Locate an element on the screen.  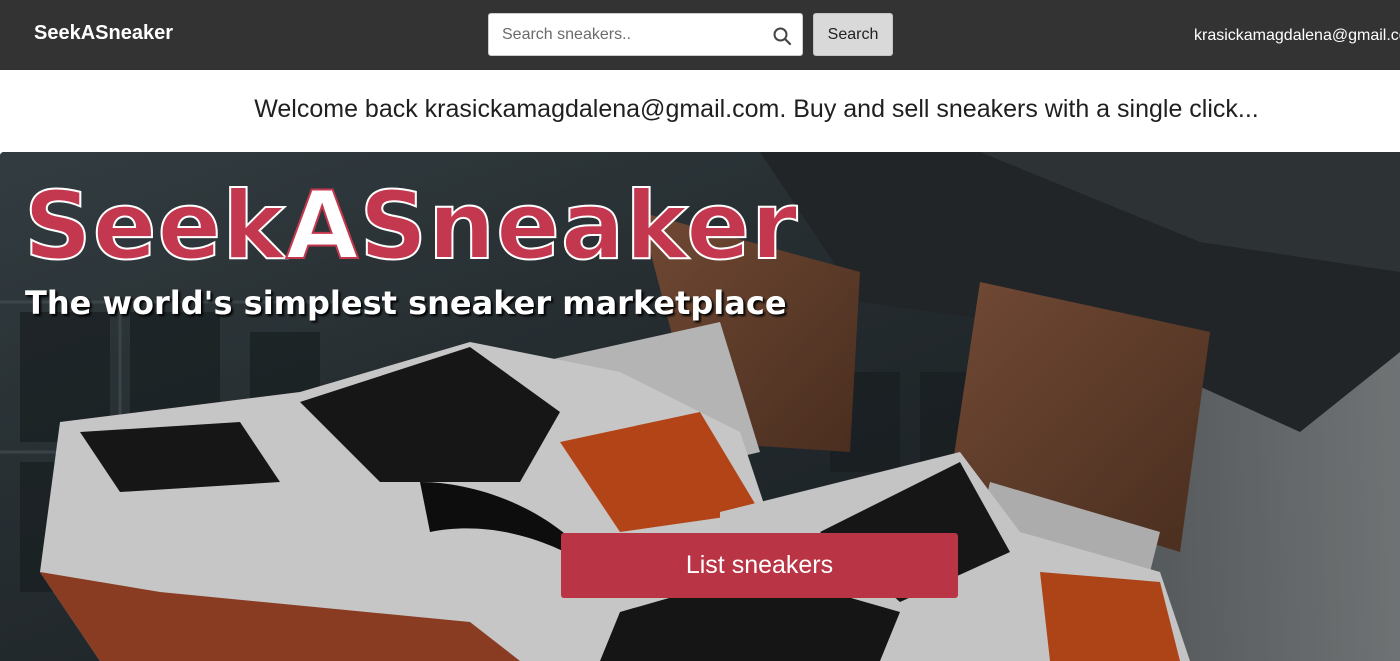
hero-title-part1: Seek is located at coordinates (154, 226).